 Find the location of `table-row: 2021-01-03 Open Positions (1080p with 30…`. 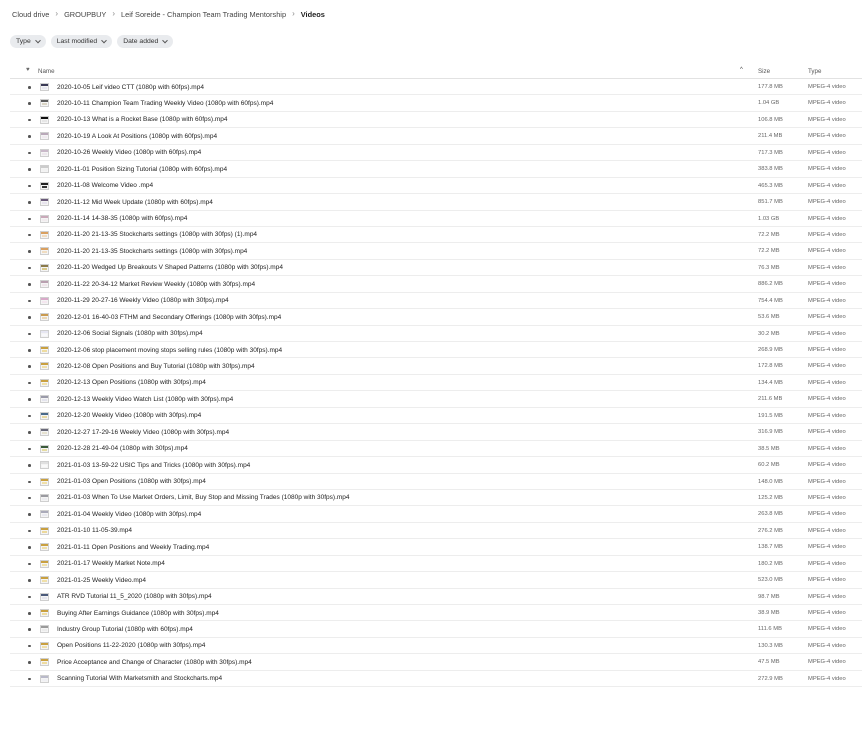

table-row: 2021-01-03 Open Positions (1080p with 30… is located at coordinates (436, 482).